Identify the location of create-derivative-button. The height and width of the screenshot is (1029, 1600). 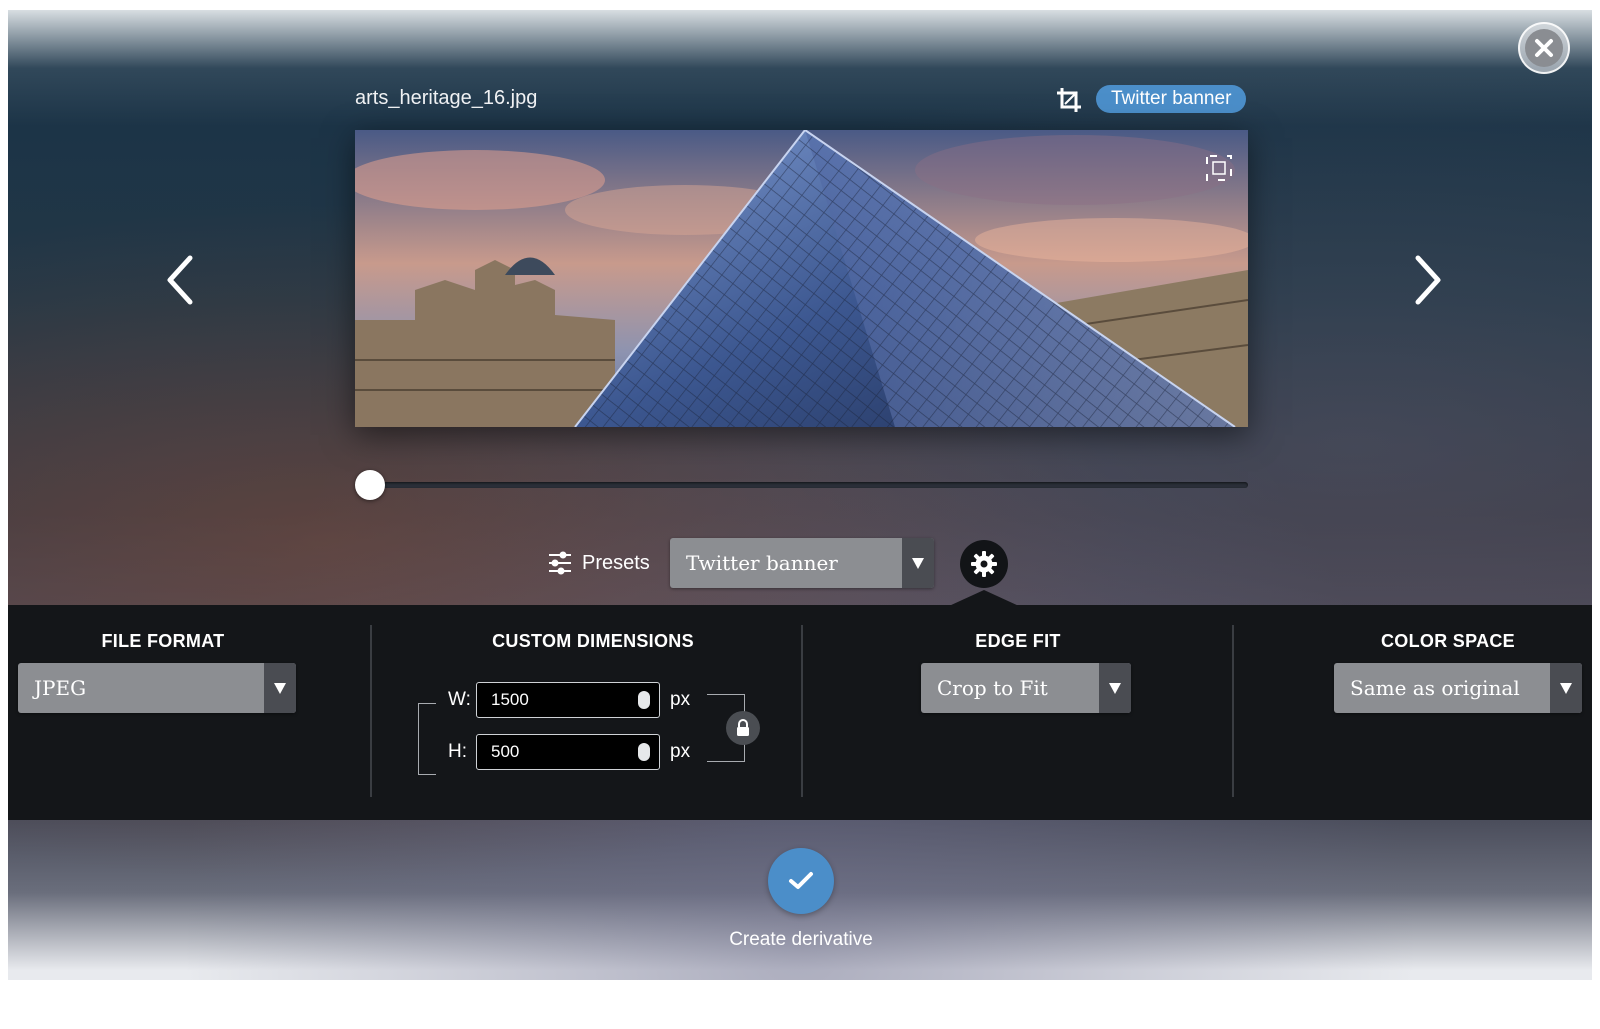
(801, 881).